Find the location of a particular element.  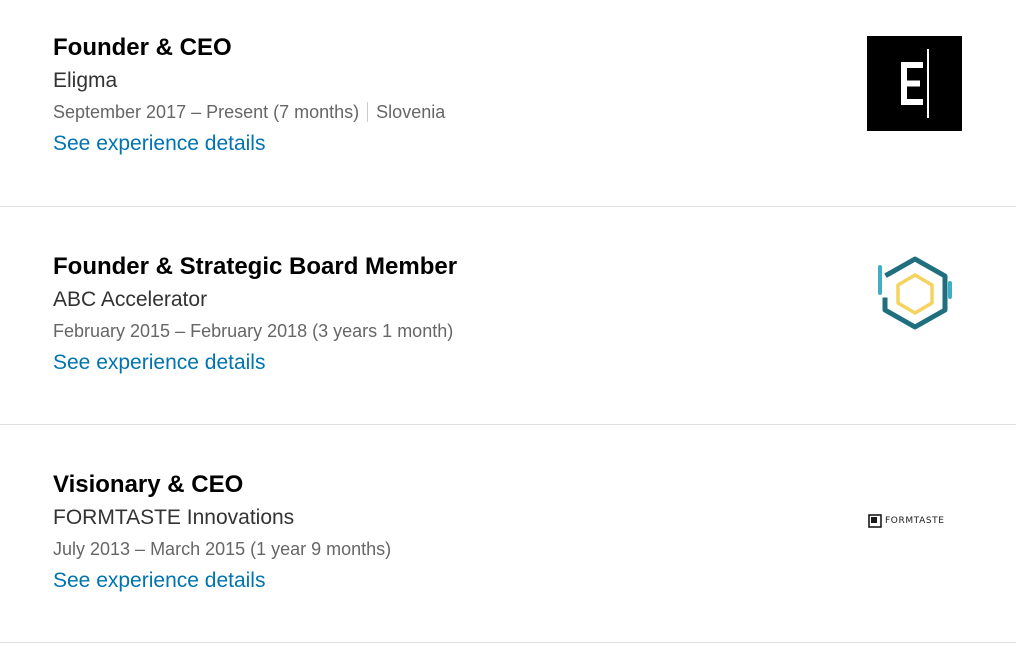

formtaste-mark-icon is located at coordinates (875, 521).